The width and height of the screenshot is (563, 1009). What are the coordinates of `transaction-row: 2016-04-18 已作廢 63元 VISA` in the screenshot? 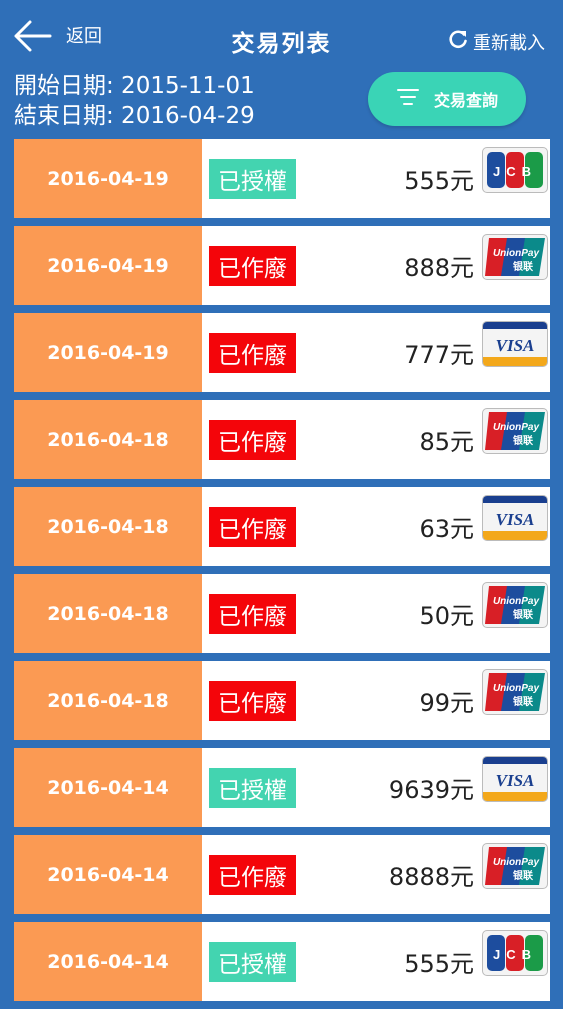 It's located at (282, 526).